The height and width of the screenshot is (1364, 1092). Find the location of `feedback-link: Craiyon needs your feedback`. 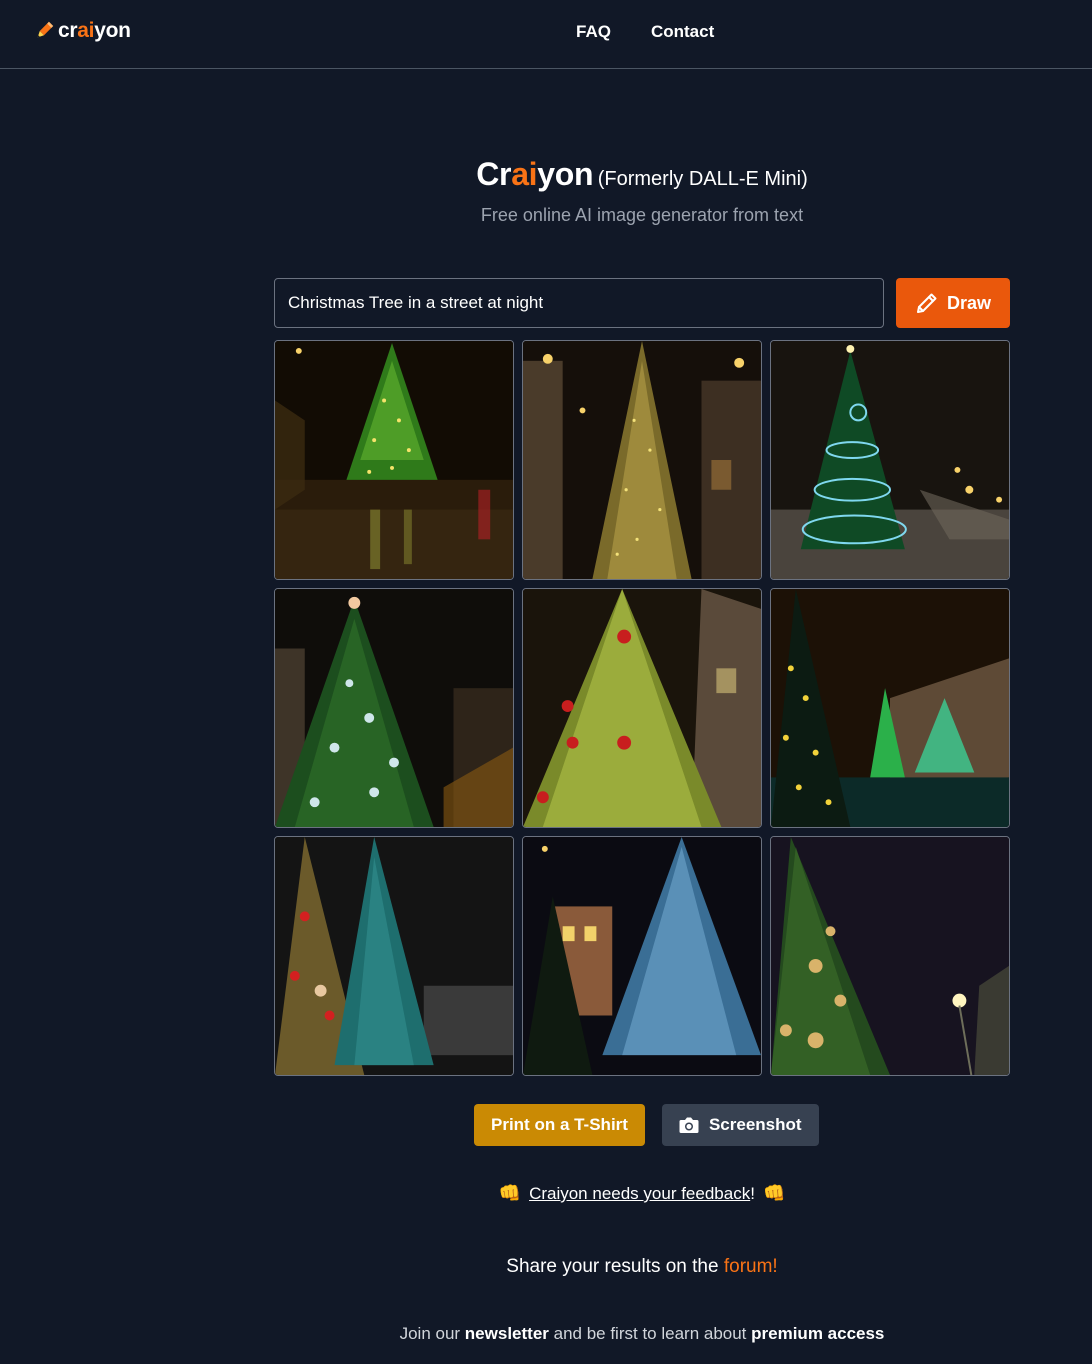

feedback-link: Craiyon needs your feedback is located at coordinates (639, 1193).